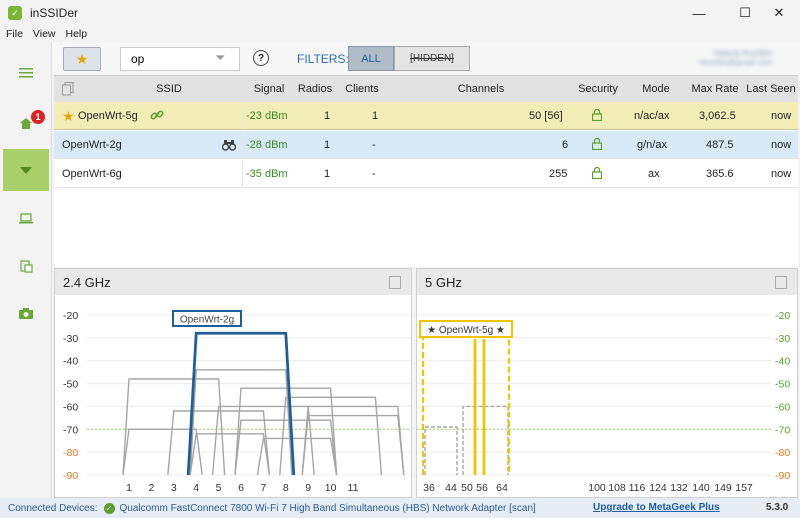 The height and width of the screenshot is (518, 800). Describe the element at coordinates (229, 145) in the screenshot. I see `binoculars-icon` at that location.